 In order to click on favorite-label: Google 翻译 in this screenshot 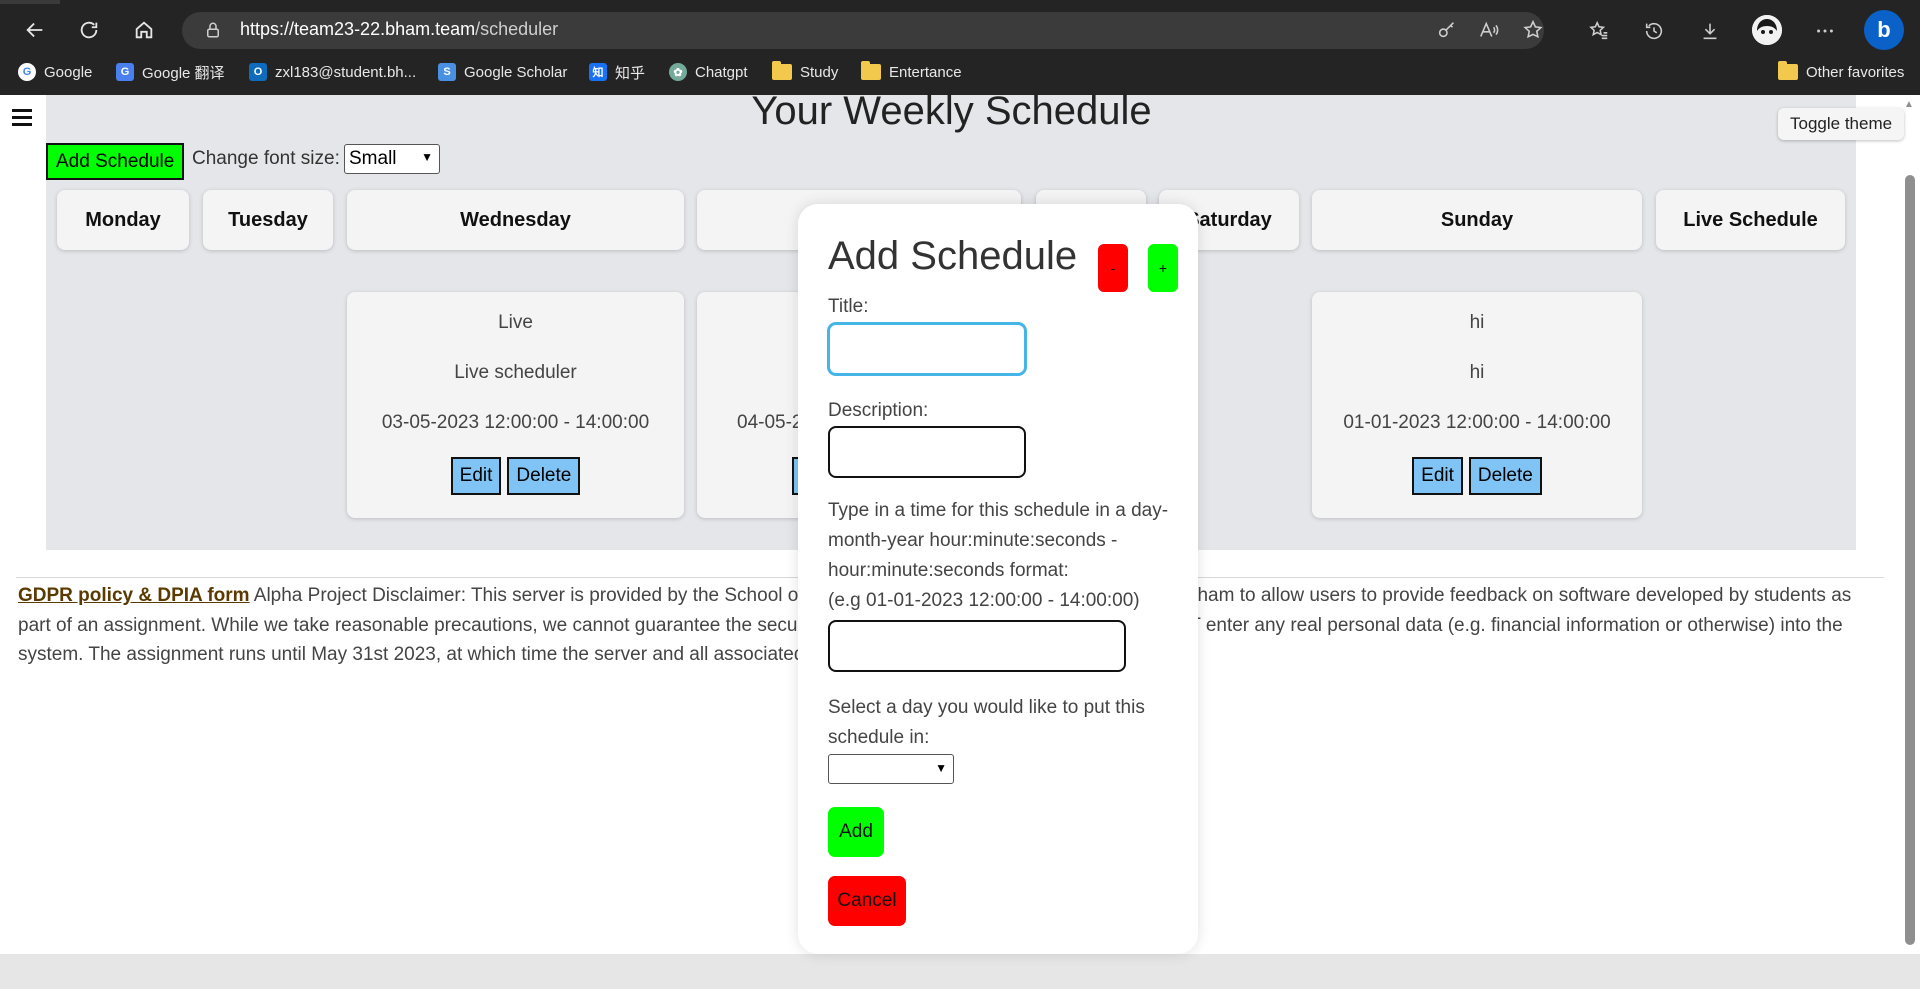, I will do `click(183, 73)`.